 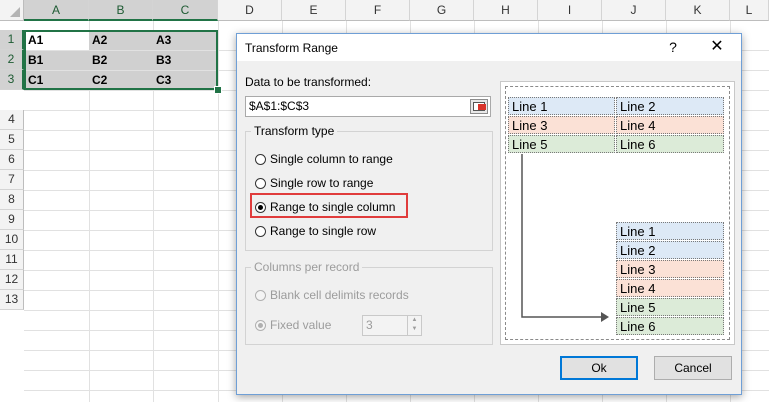 What do you see at coordinates (12, 300) in the screenshot?
I see `row-header-13: 13` at bounding box center [12, 300].